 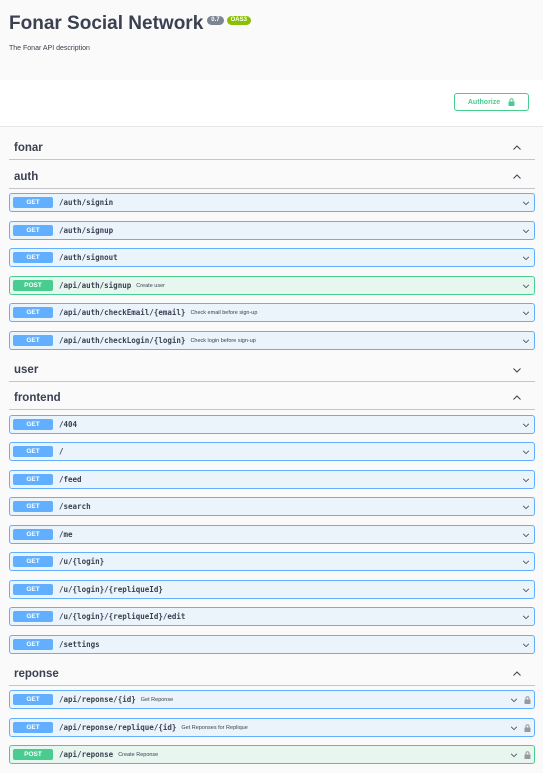 What do you see at coordinates (272, 424) in the screenshot?
I see `operation-get-404: GET /404` at bounding box center [272, 424].